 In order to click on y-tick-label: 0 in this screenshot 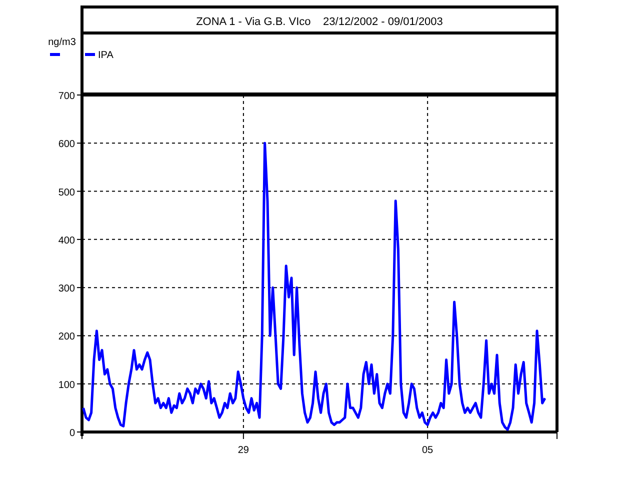, I will do `click(72, 433)`.